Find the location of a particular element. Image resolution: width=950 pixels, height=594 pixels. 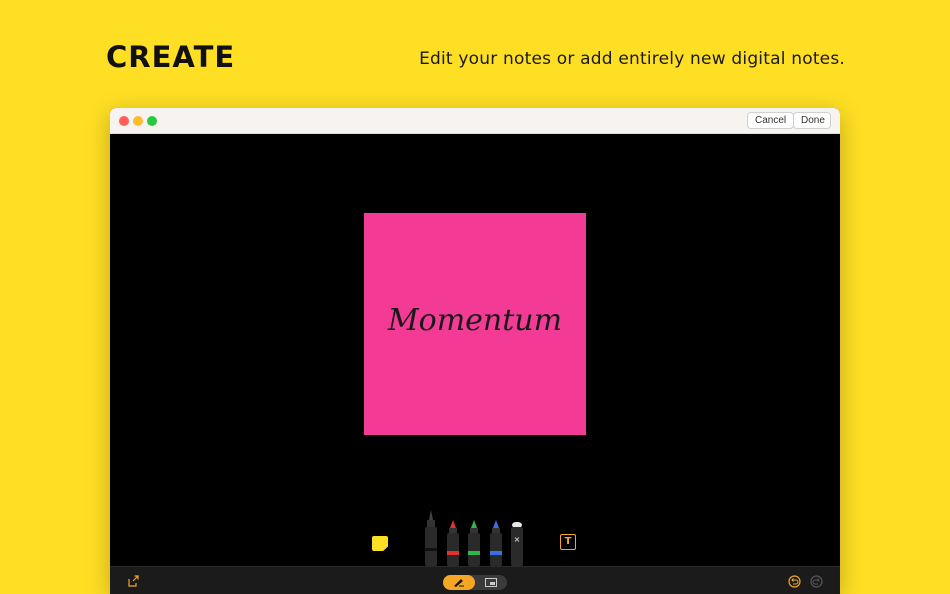

pen-icon is located at coordinates (459, 583).